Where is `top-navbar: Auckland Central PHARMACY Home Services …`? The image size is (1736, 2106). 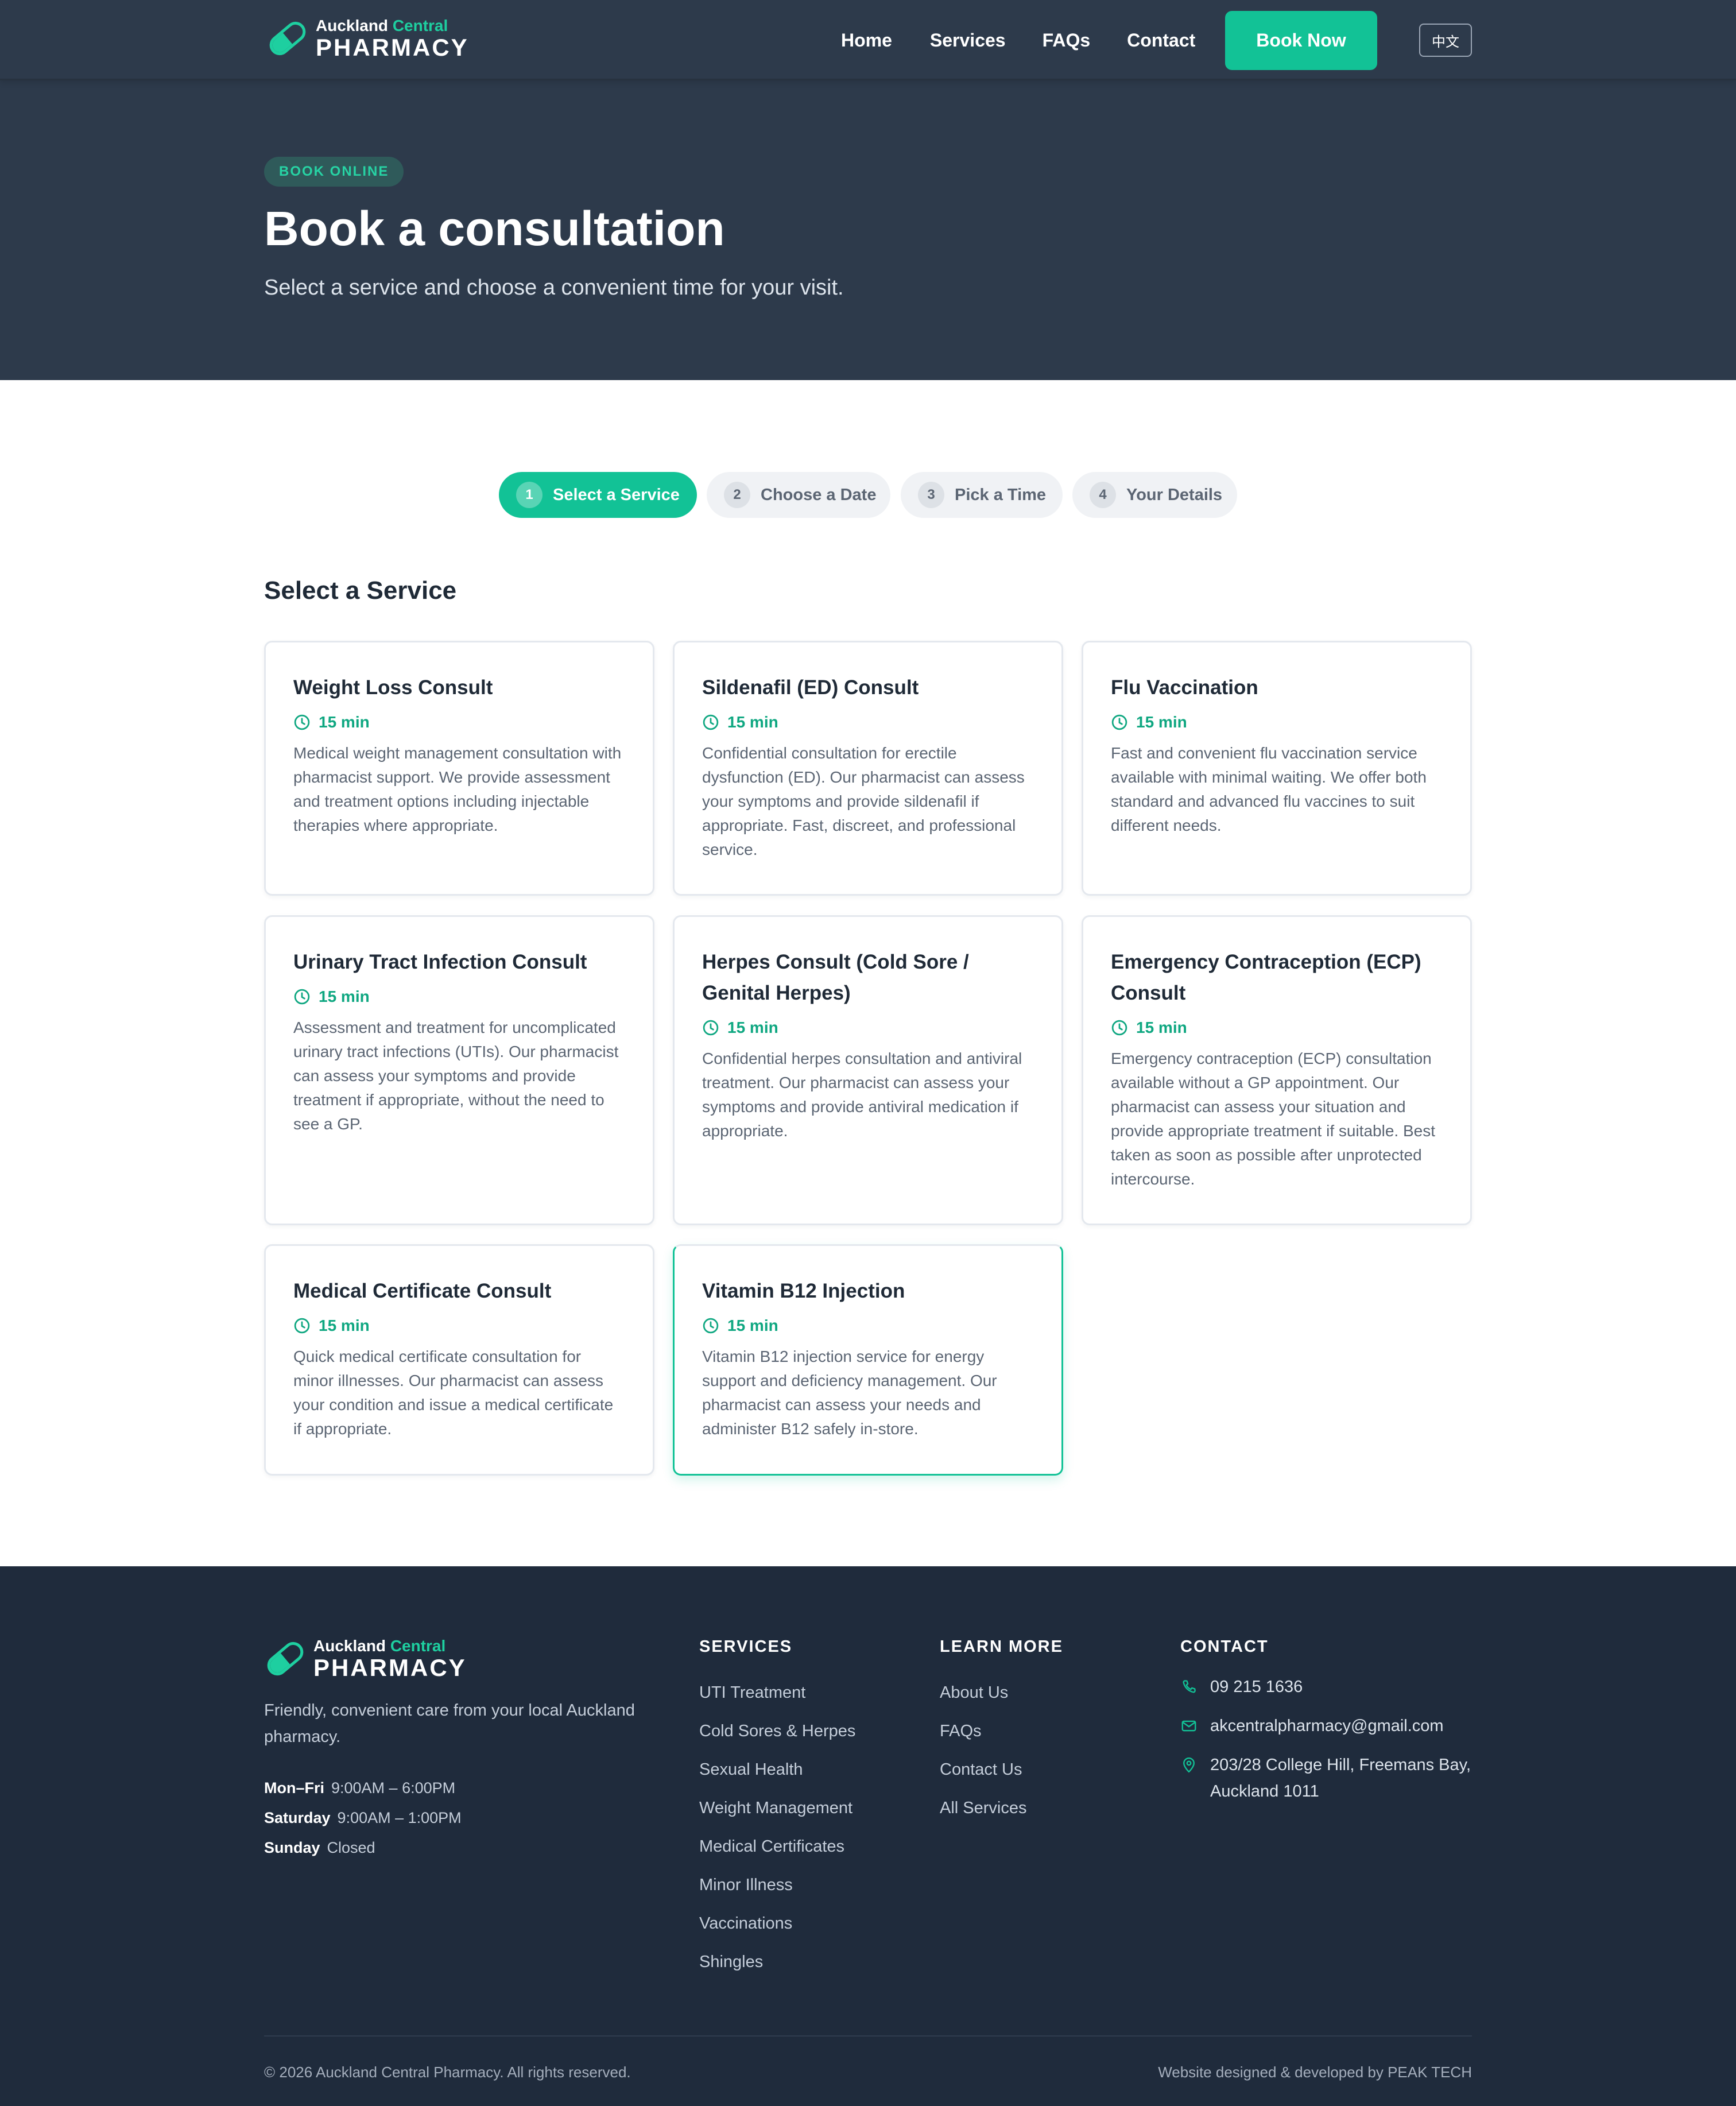
top-navbar: Auckland Central PHARMACY Home Services … is located at coordinates (868, 40).